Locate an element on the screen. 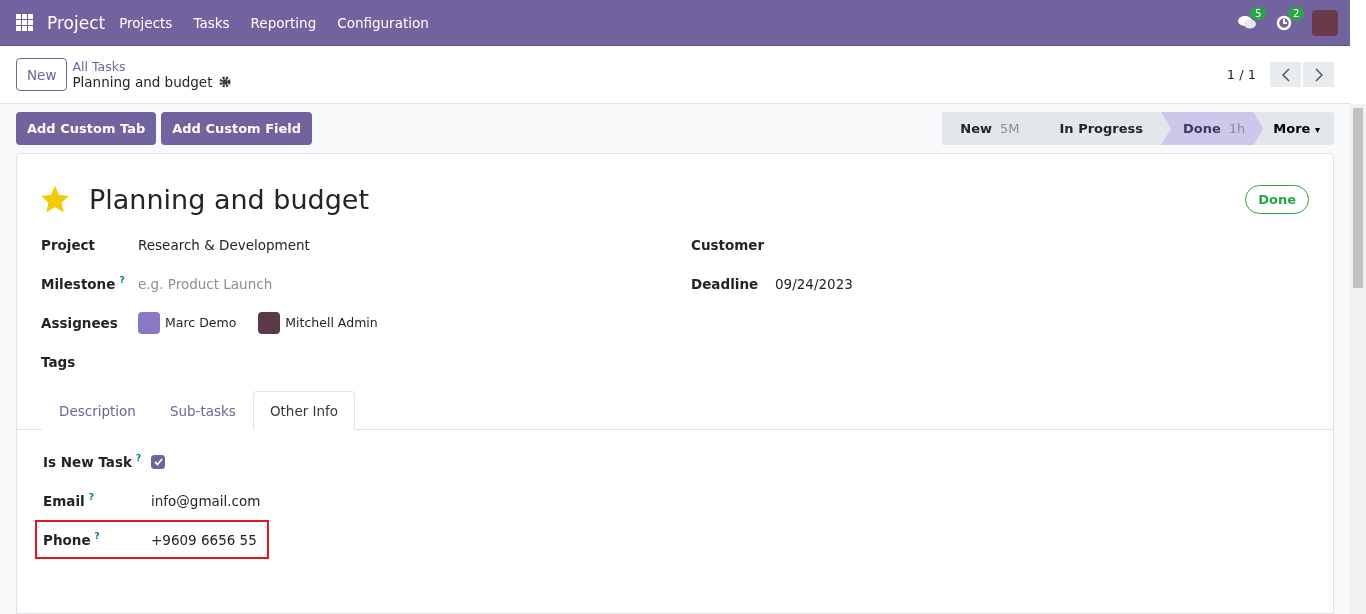 The height and width of the screenshot is (614, 1366). field-label: Phone $^{?}$ is located at coordinates (72, 539).